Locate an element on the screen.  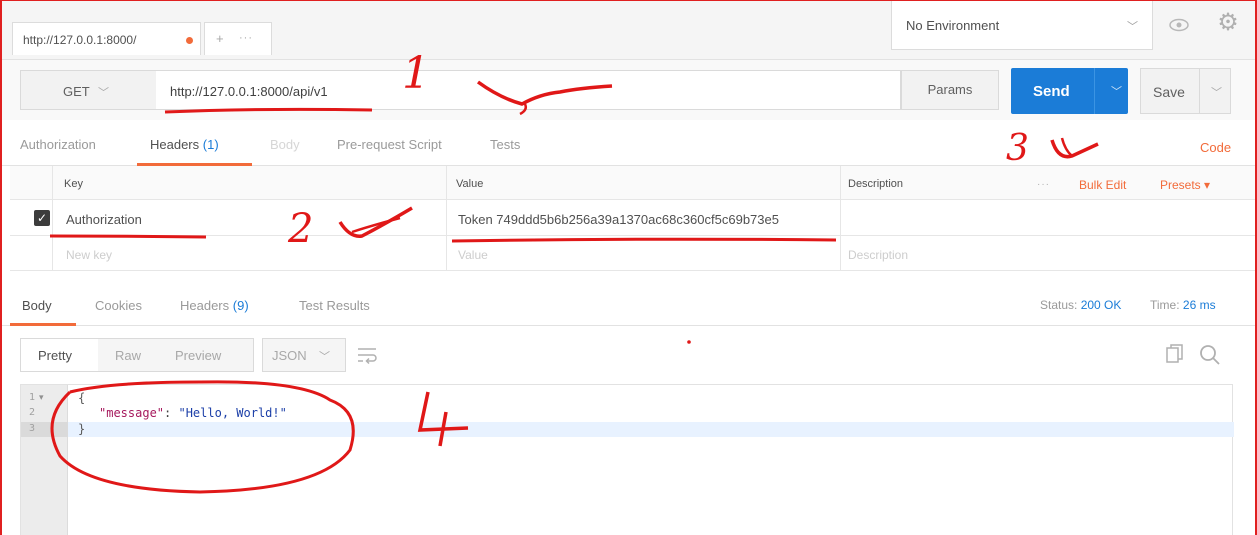
check-icon: ✓ is located at coordinates (42, 218).